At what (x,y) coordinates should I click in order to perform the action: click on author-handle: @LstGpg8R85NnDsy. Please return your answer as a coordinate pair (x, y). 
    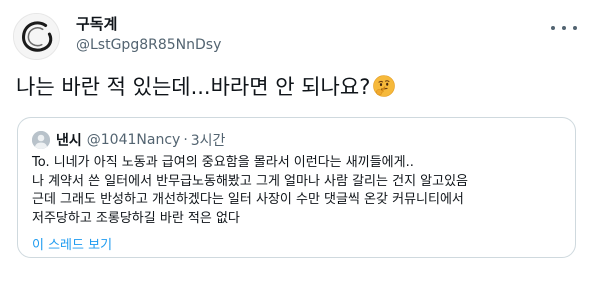
    Looking at the image, I should click on (148, 45).